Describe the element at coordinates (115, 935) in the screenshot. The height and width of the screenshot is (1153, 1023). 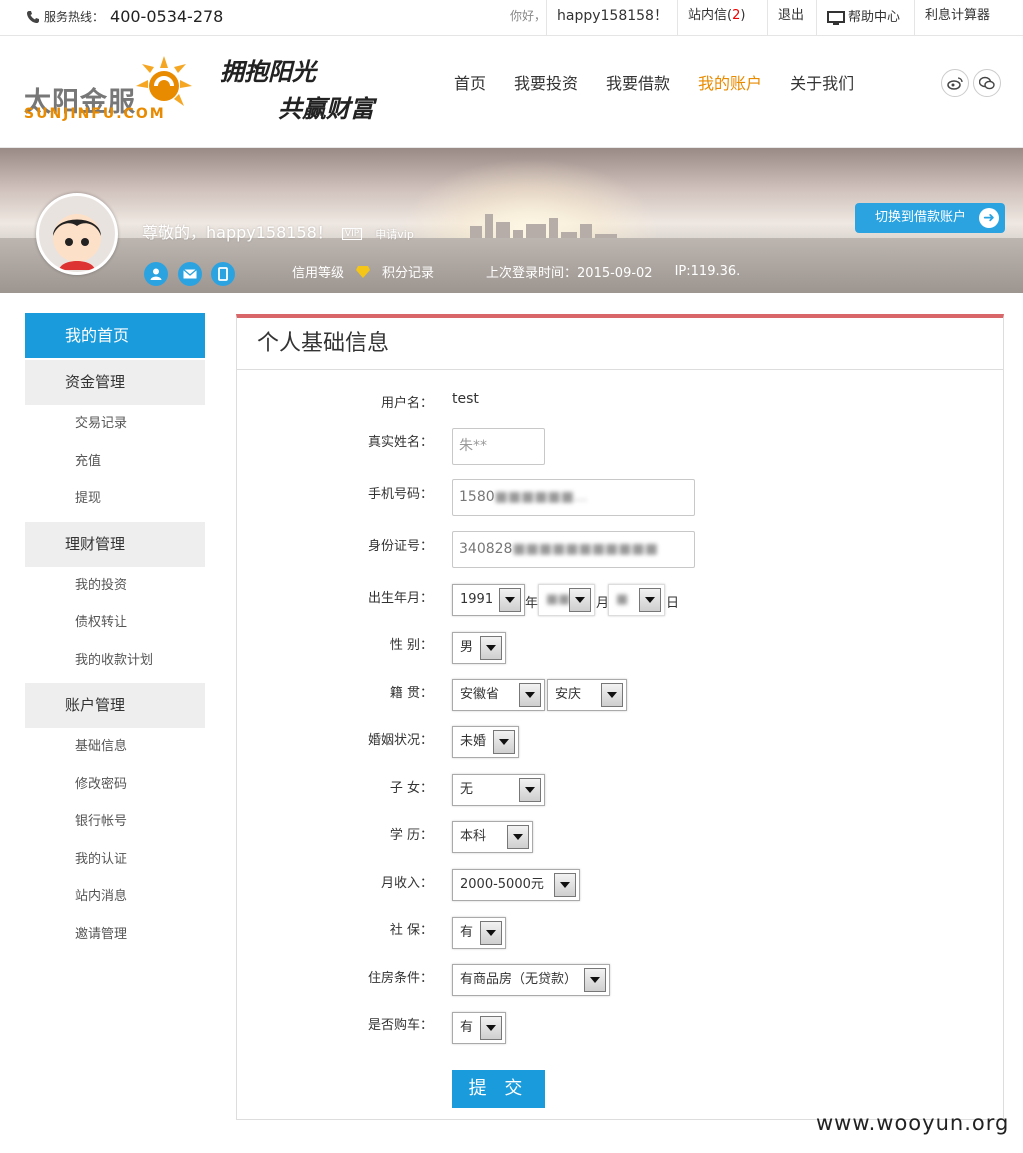
I see `sidebar-item-invitations: 邀请管理` at that location.